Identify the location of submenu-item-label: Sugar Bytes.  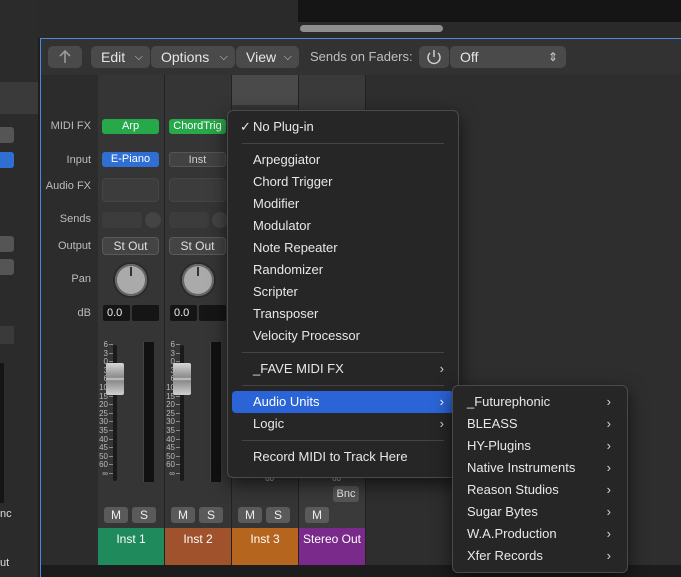
(502, 511).